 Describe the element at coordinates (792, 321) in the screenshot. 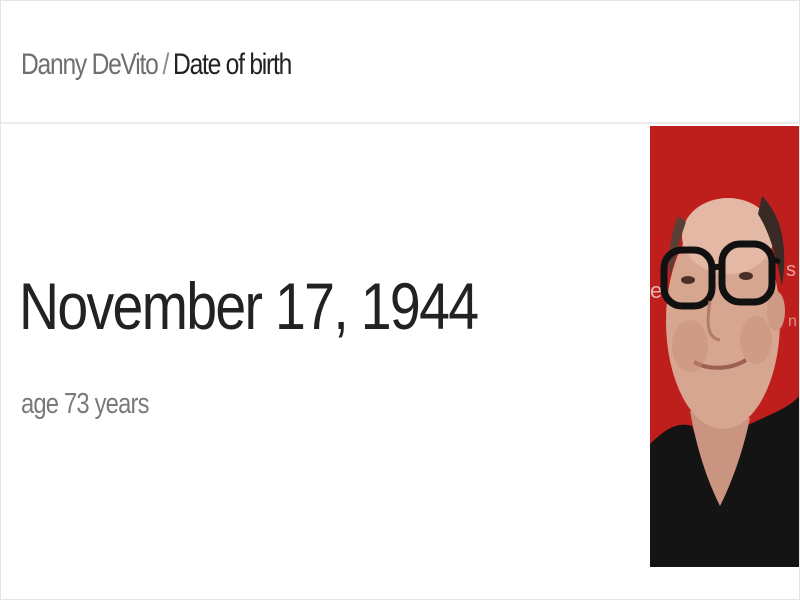

I see `svg-text: n` at that location.